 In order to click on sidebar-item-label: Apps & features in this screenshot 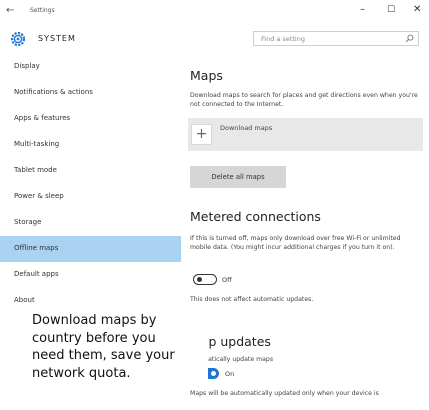, I will do `click(42, 118)`.